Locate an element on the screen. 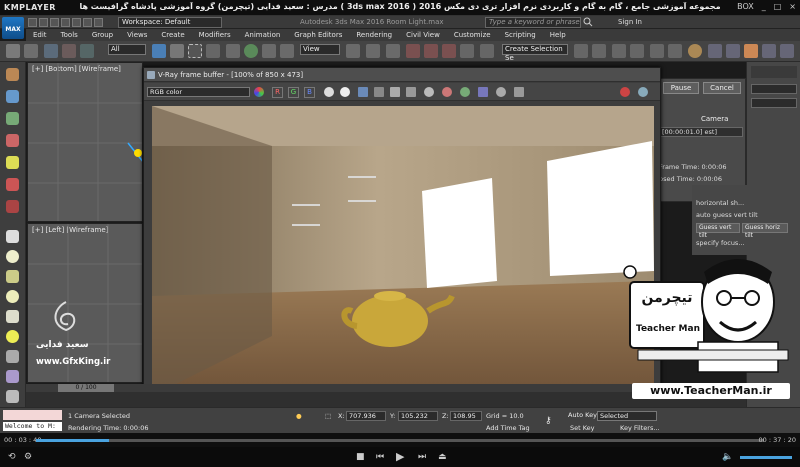  region-render-icon is located at coordinates (447, 92).